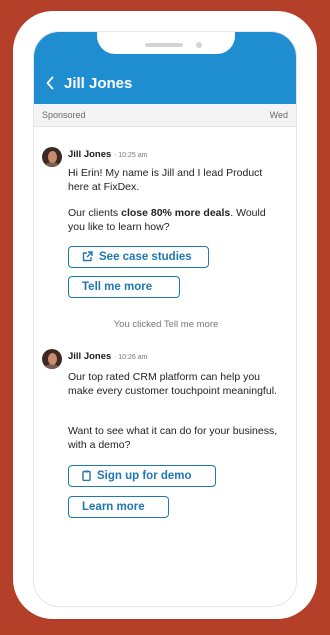  I want to click on sender-line: Jill Jones · 10:26 am, so click(107, 356).